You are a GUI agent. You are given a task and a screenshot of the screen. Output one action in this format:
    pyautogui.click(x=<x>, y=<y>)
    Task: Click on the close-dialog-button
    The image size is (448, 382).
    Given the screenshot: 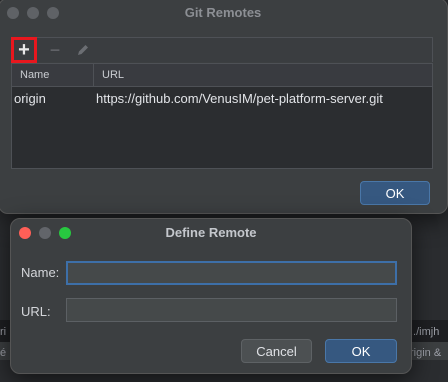 What is the action you would take?
    pyautogui.click(x=25, y=233)
    